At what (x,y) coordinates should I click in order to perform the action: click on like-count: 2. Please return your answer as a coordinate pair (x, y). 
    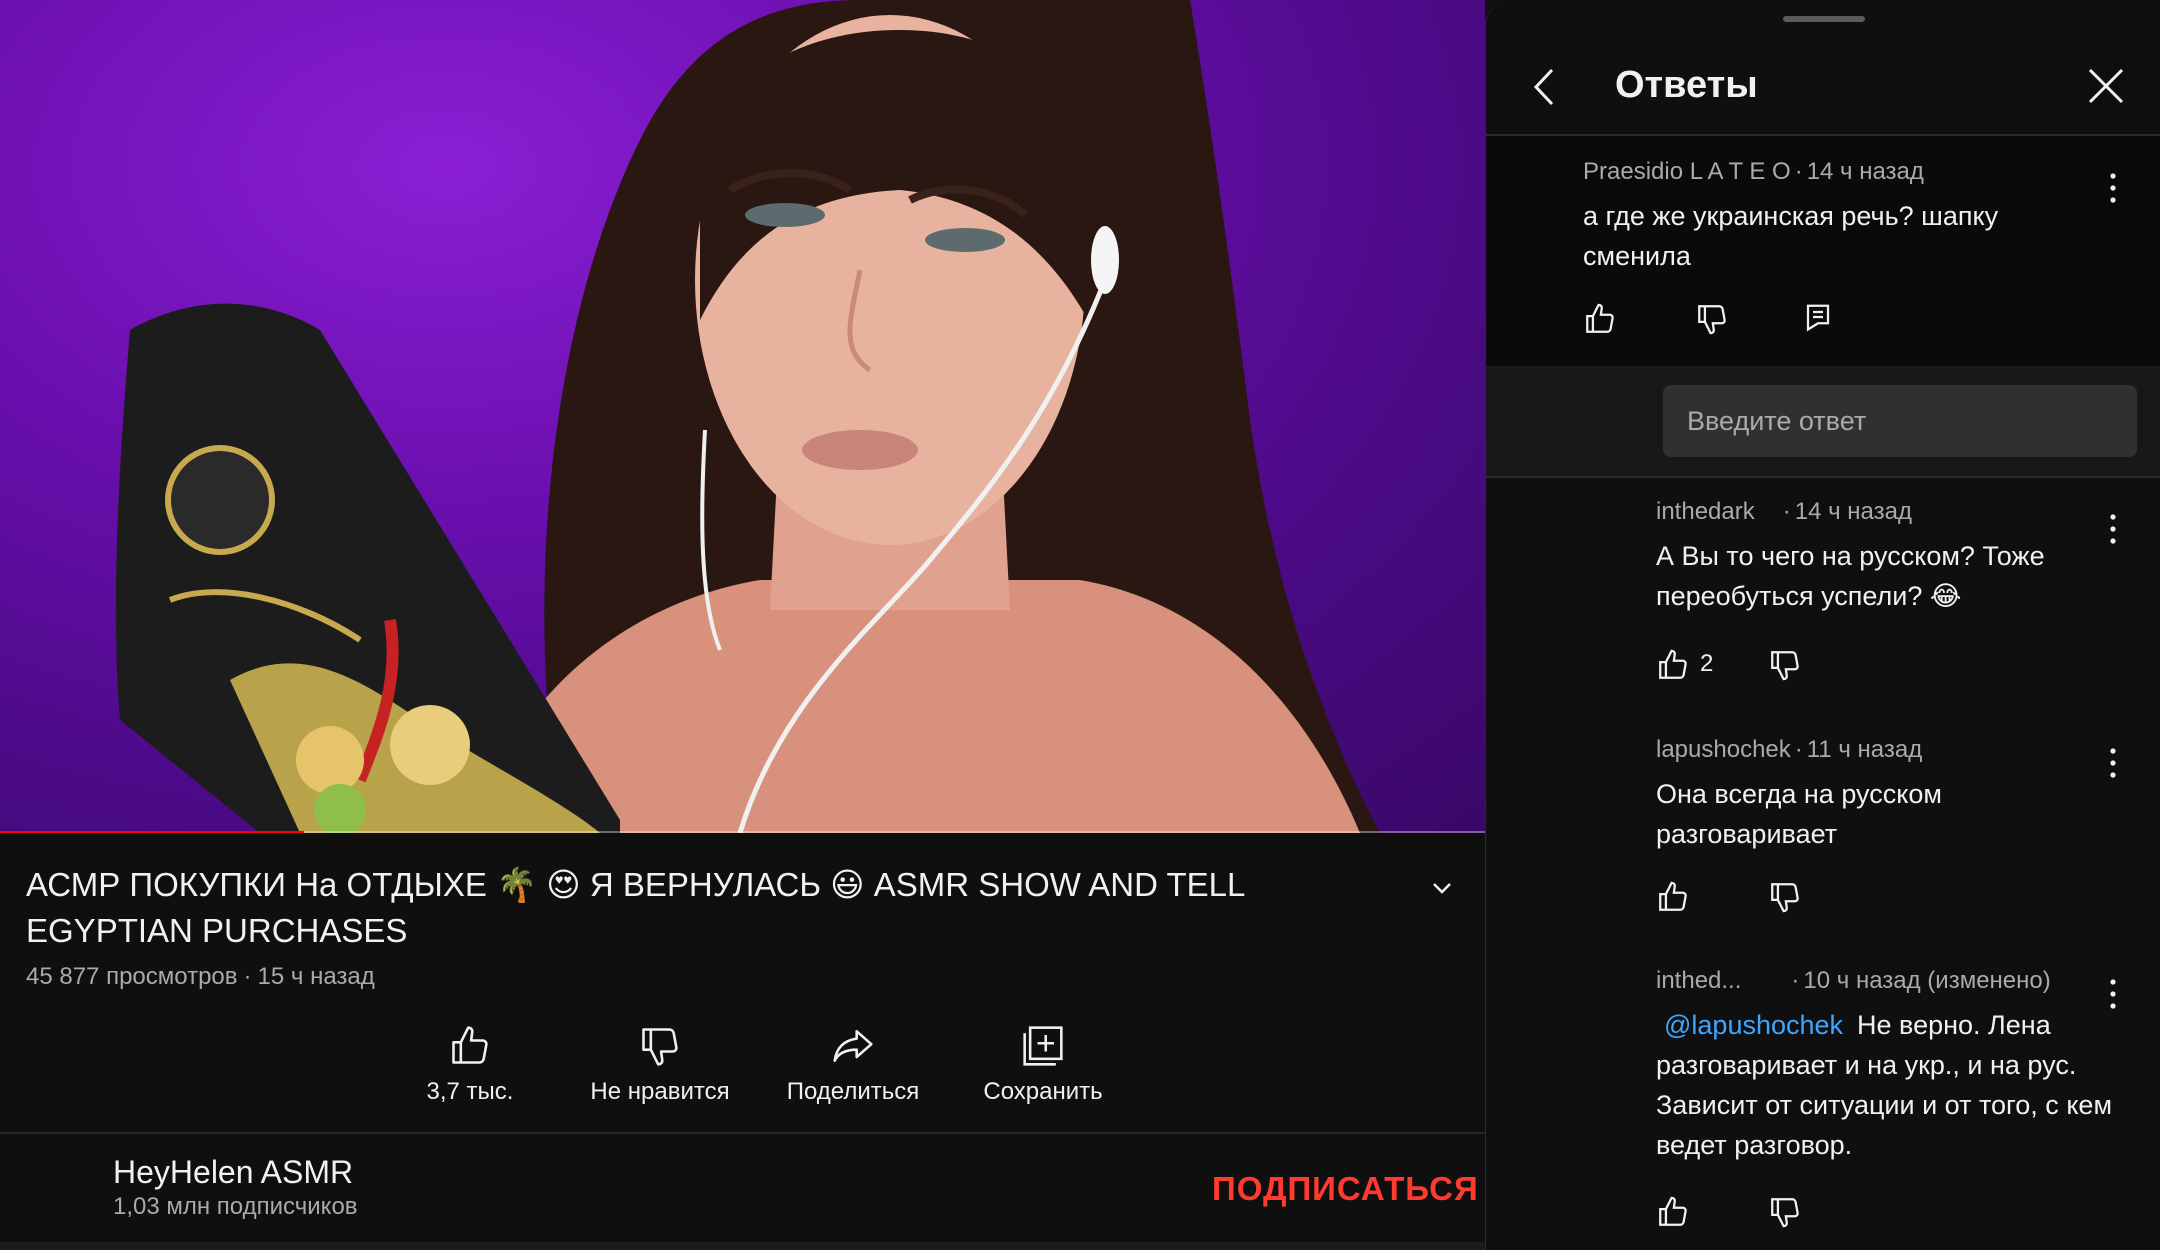
    Looking at the image, I should click on (1707, 663).